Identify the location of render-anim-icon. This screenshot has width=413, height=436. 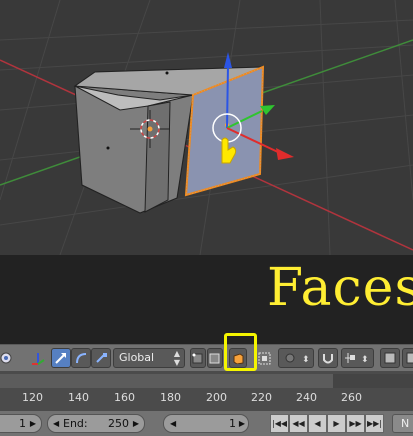
(407, 358).